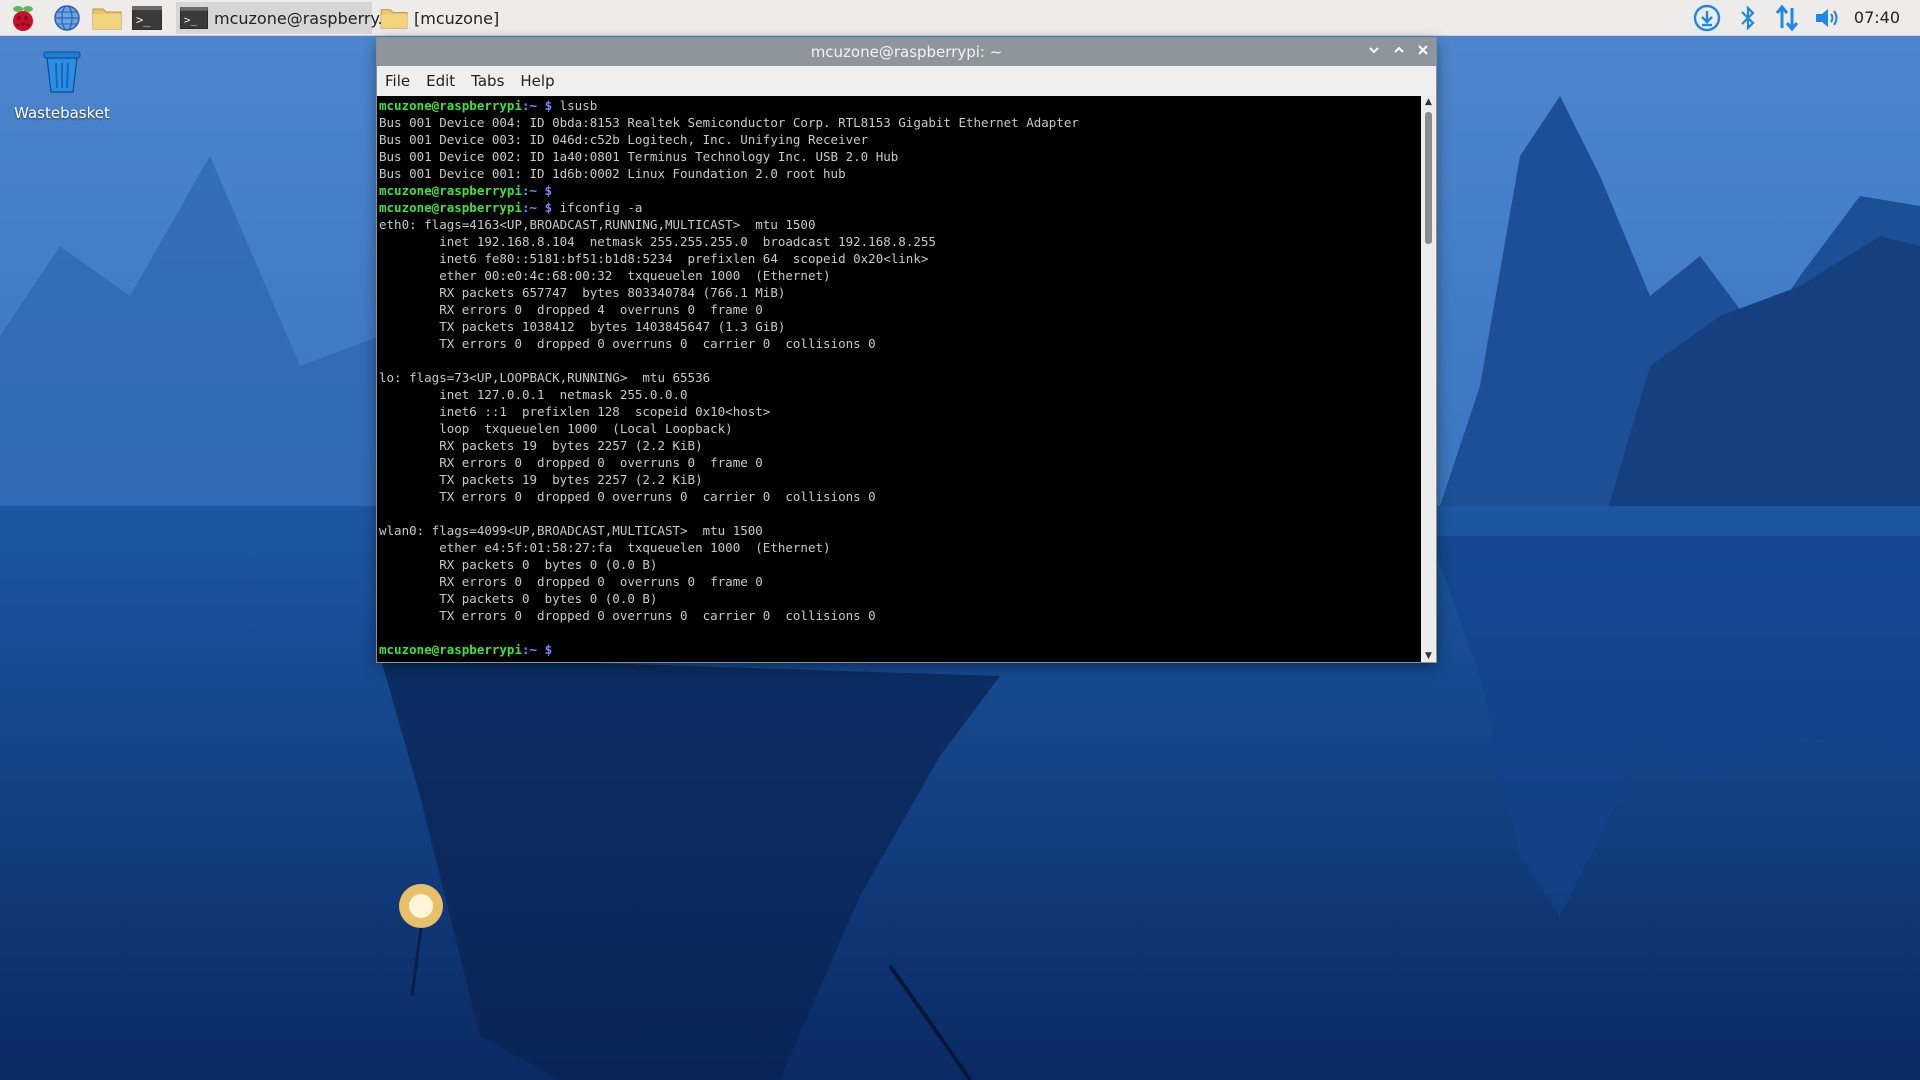  Describe the element at coordinates (537, 81) in the screenshot. I see `menu-help: Help` at that location.